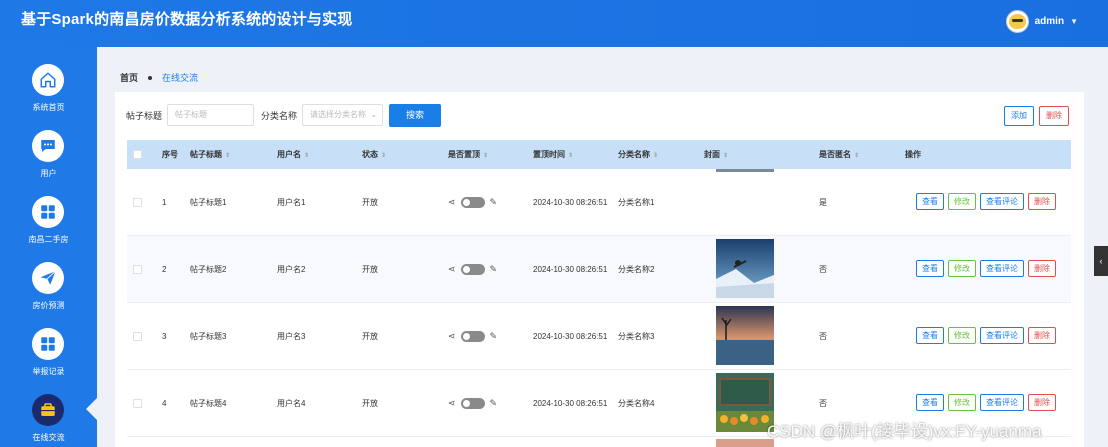 Image resolution: width=1108 pixels, height=447 pixels. I want to click on col-user: 用户名 ⇕, so click(293, 154).